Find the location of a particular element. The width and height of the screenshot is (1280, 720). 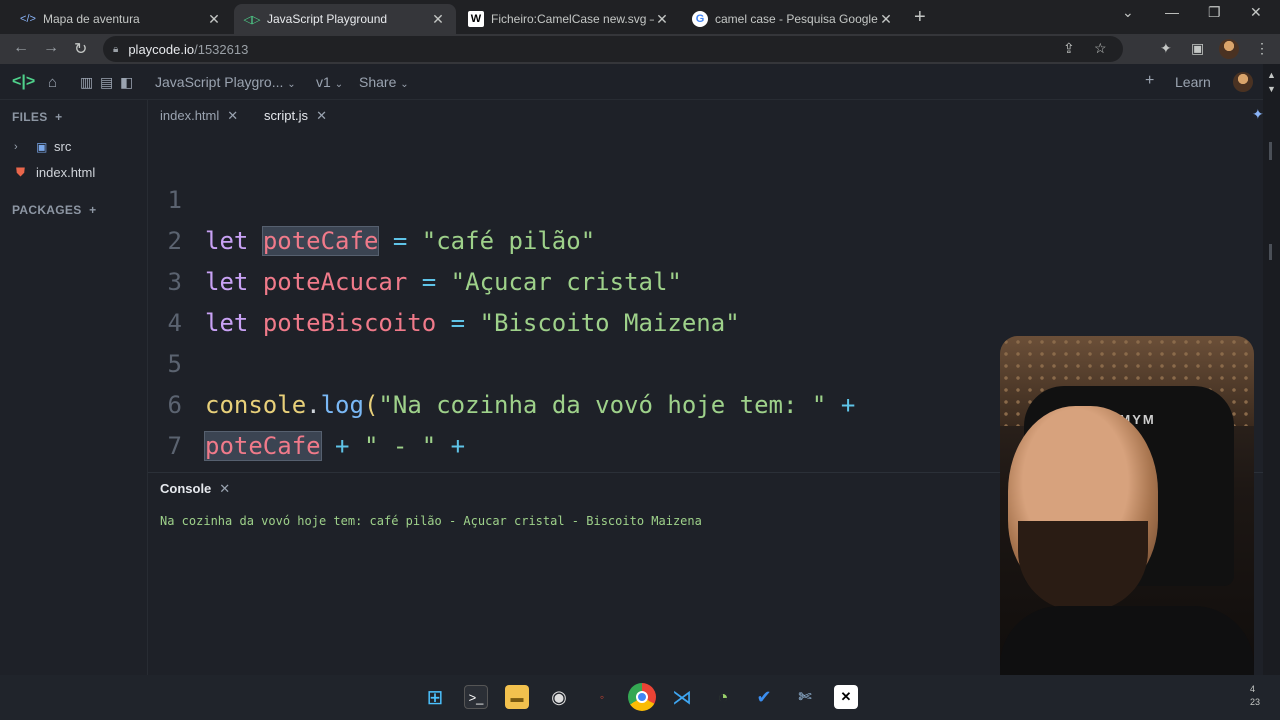

files-header-label: FILES is located at coordinates (30, 117).